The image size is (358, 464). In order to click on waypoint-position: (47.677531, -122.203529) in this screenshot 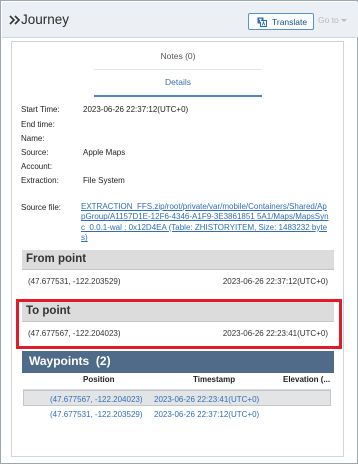, I will do `click(96, 414)`.